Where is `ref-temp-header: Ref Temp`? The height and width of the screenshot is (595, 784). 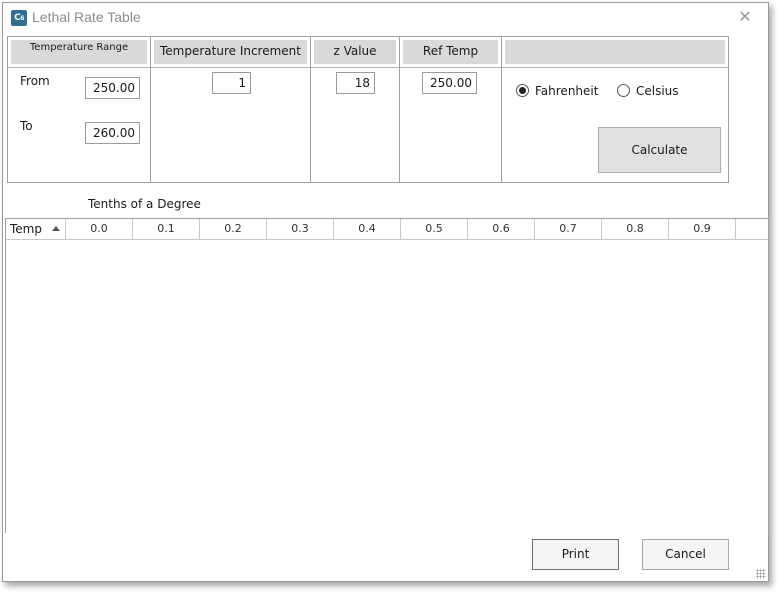
ref-temp-header: Ref Temp is located at coordinates (450, 52).